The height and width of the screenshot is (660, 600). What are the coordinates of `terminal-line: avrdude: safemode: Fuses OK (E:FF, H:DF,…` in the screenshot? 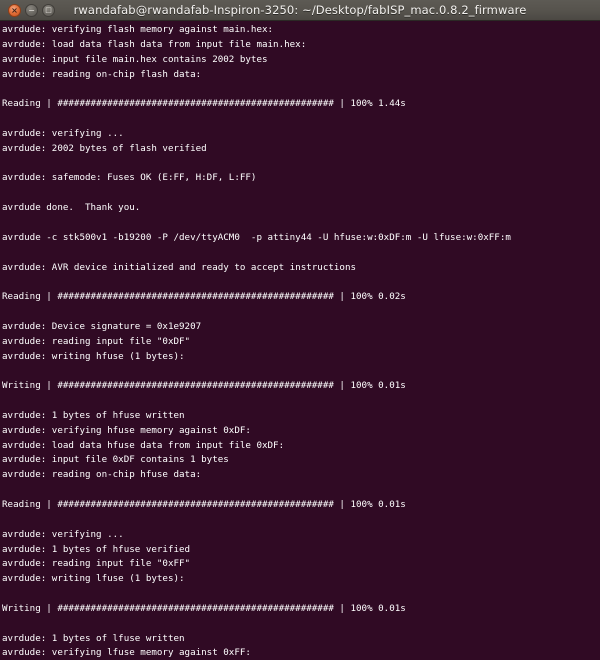 It's located at (129, 178).